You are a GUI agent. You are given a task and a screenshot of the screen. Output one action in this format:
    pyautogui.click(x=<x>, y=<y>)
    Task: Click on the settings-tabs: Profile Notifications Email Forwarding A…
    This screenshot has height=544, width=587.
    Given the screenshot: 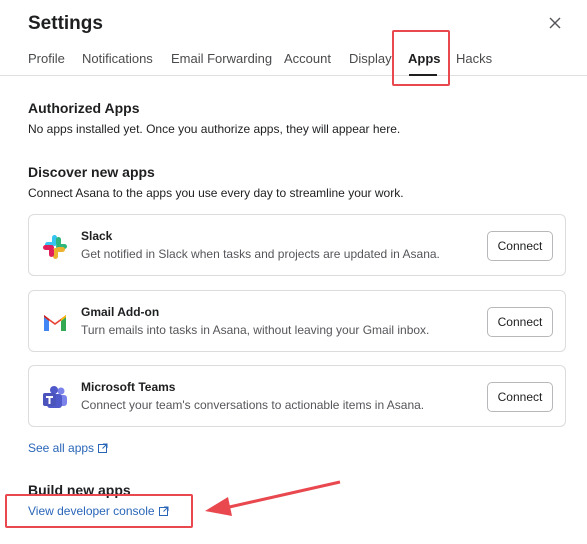 What is the action you would take?
    pyautogui.click(x=293, y=58)
    